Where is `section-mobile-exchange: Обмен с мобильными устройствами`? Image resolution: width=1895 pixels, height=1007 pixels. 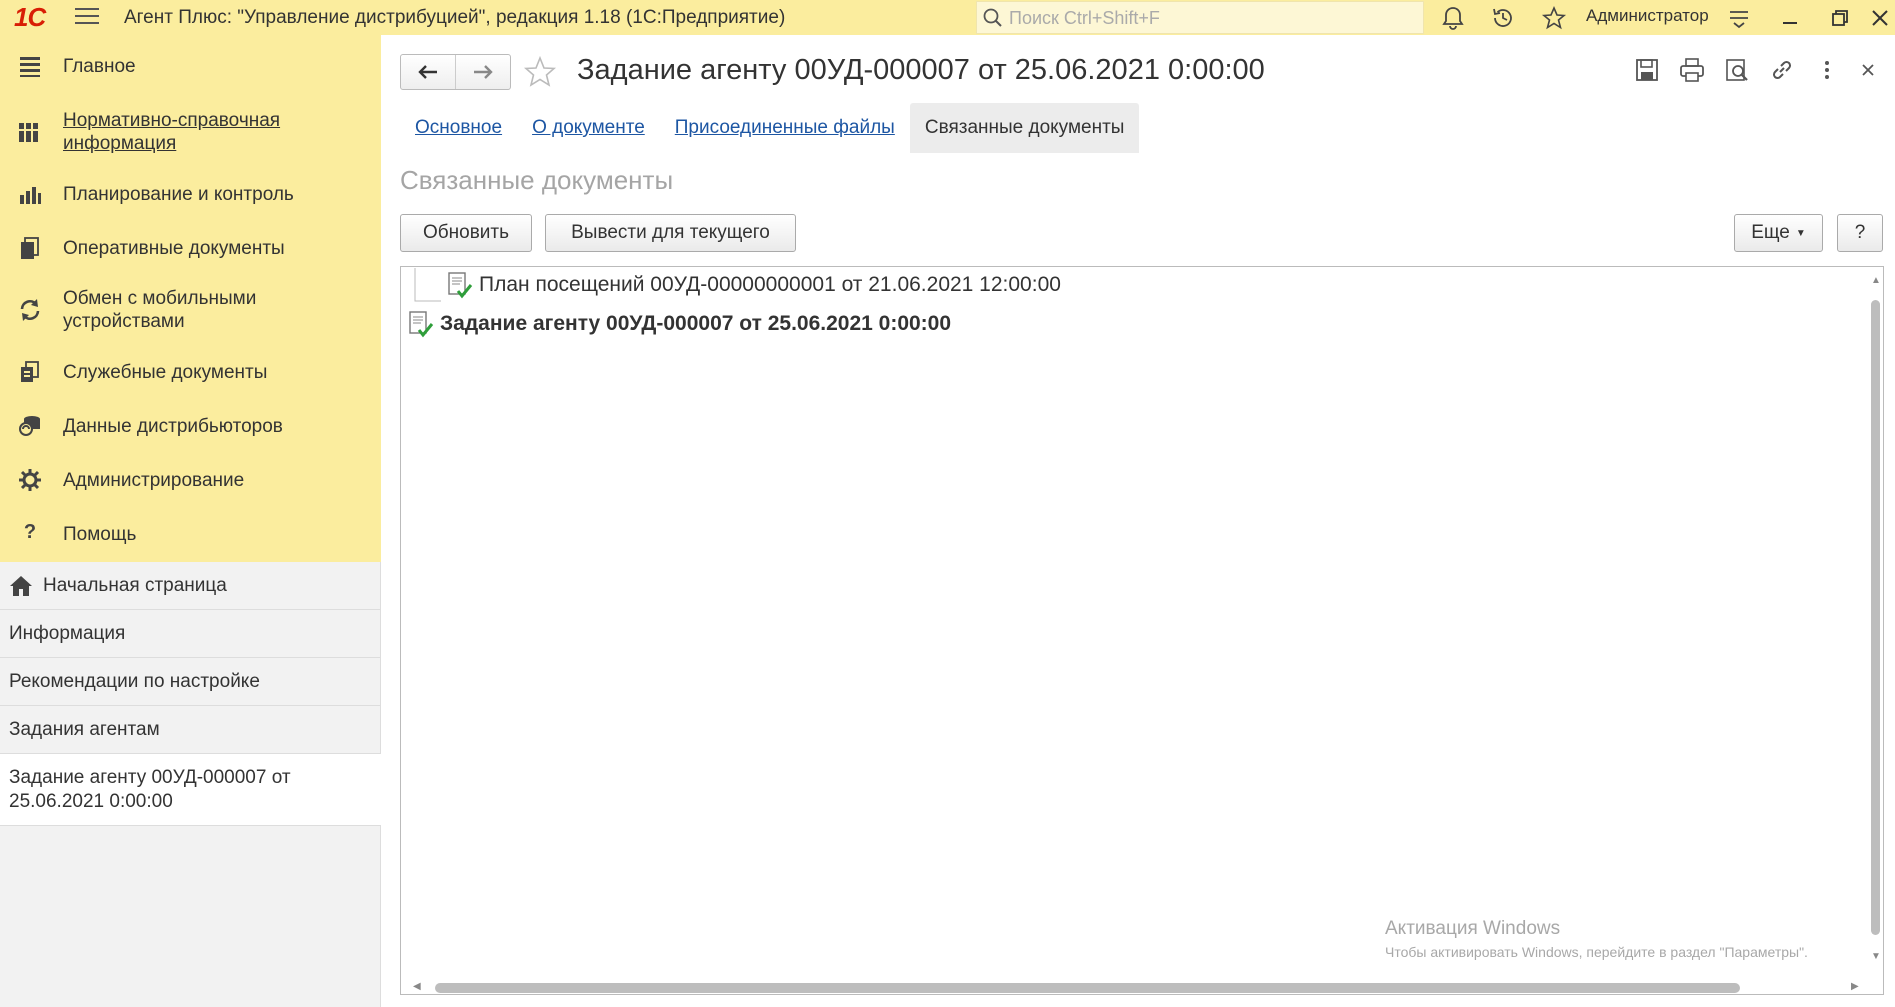
section-mobile-exchange: Обмен с мобильными устройствами is located at coordinates (190, 310).